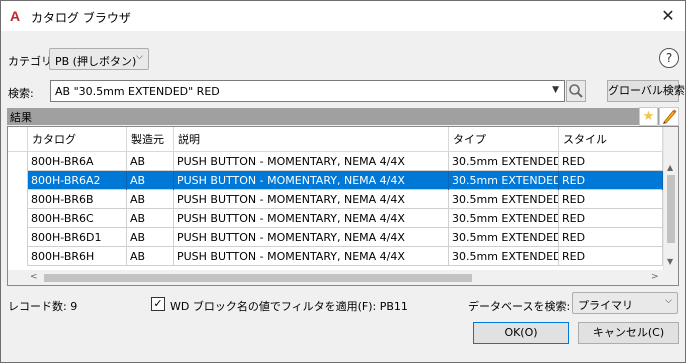  I want to click on column-header-type: タイプ, so click(504, 139).